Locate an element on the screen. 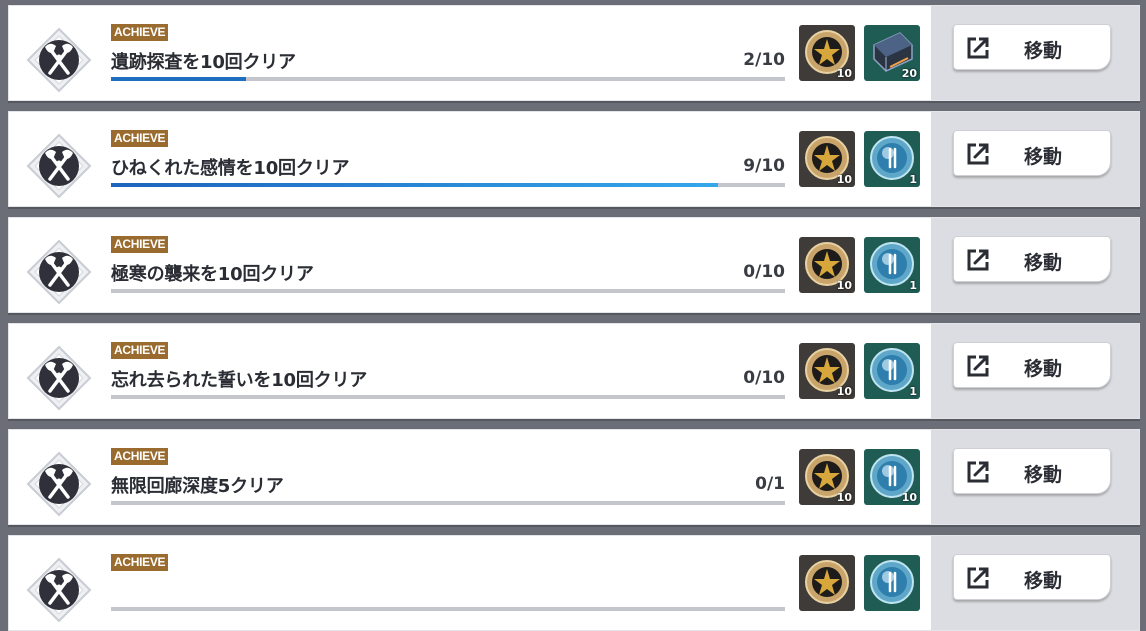 The width and height of the screenshot is (1146, 631). blue-orb-icon is located at coordinates (892, 582).